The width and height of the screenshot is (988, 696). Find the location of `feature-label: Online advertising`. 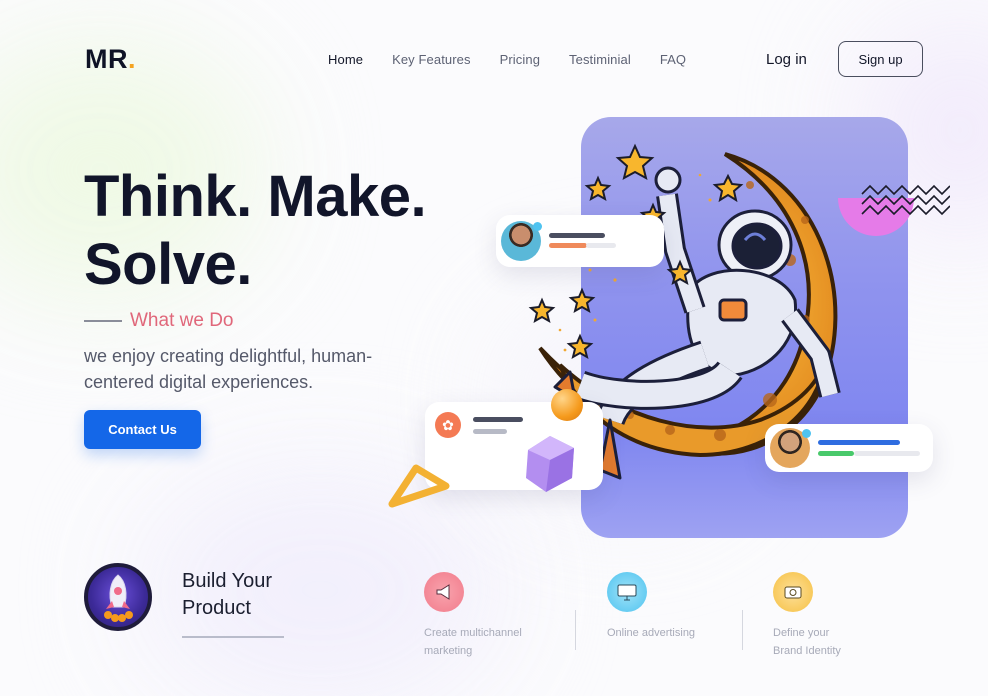

feature-label: Online advertising is located at coordinates (651, 633).